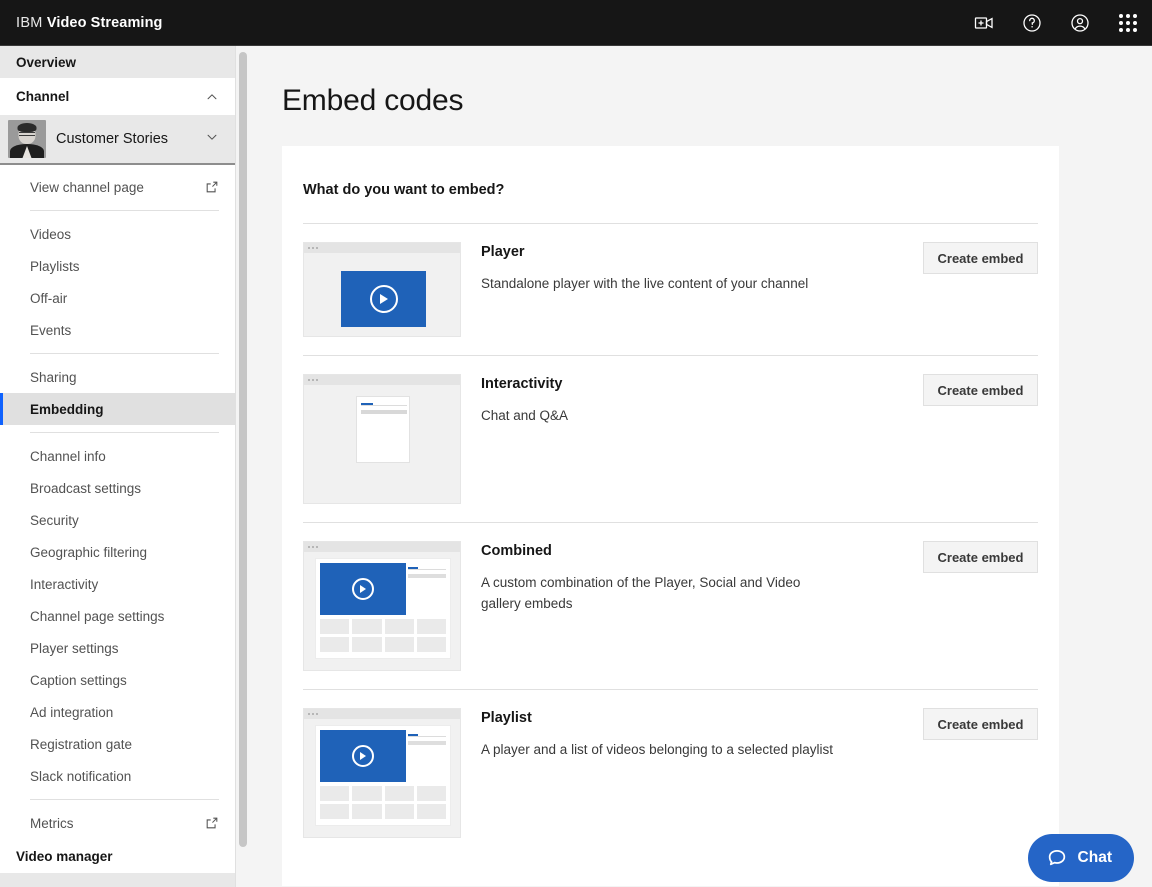 This screenshot has height=887, width=1152. What do you see at coordinates (522, 384) in the screenshot?
I see `embed-option-title: Interactivity` at bounding box center [522, 384].